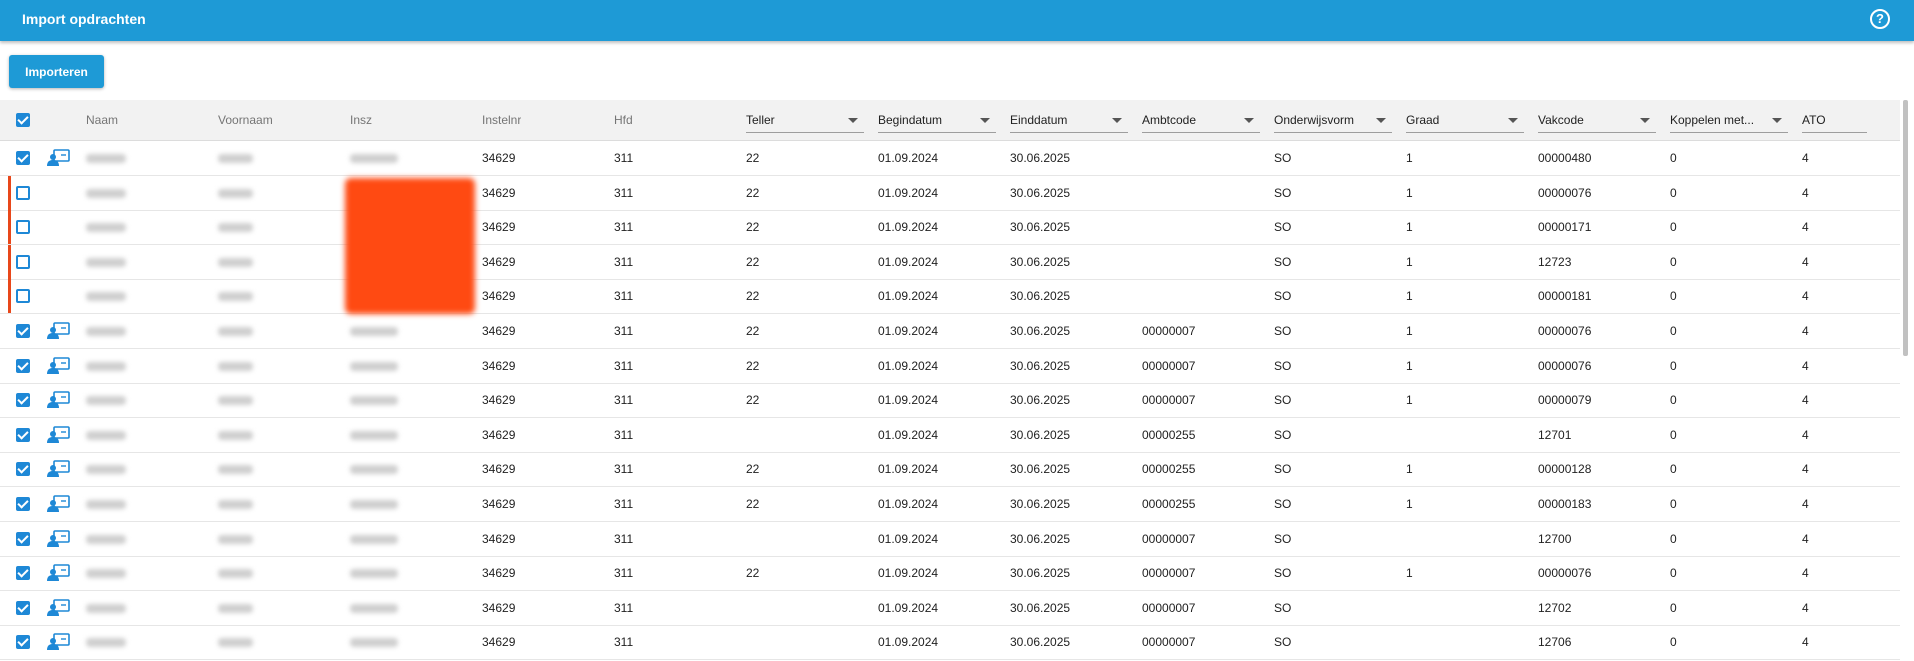 The image size is (1914, 661). I want to click on cell-vakcode: 12701, so click(1555, 434).